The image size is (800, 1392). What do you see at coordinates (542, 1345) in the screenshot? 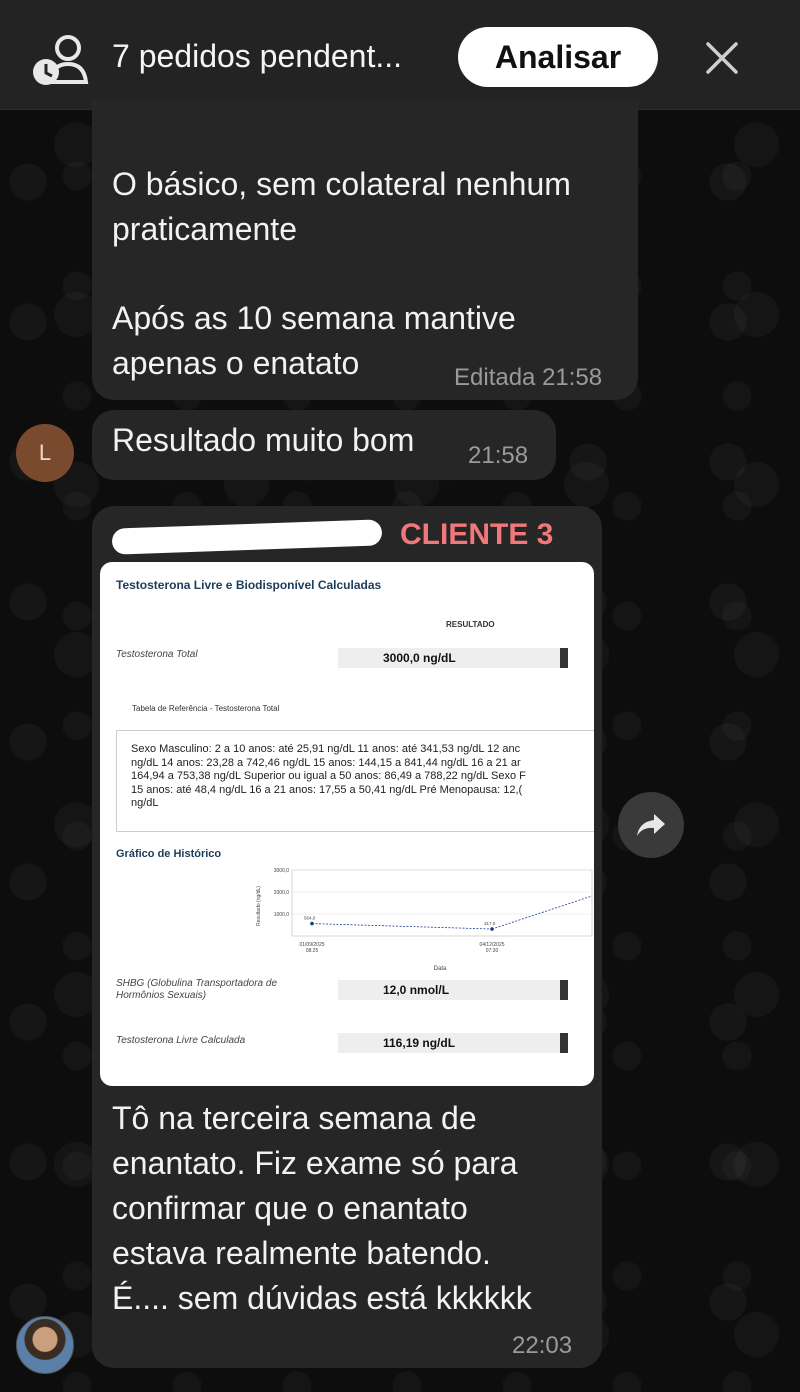
I see `message-timestamp: 22:03` at bounding box center [542, 1345].